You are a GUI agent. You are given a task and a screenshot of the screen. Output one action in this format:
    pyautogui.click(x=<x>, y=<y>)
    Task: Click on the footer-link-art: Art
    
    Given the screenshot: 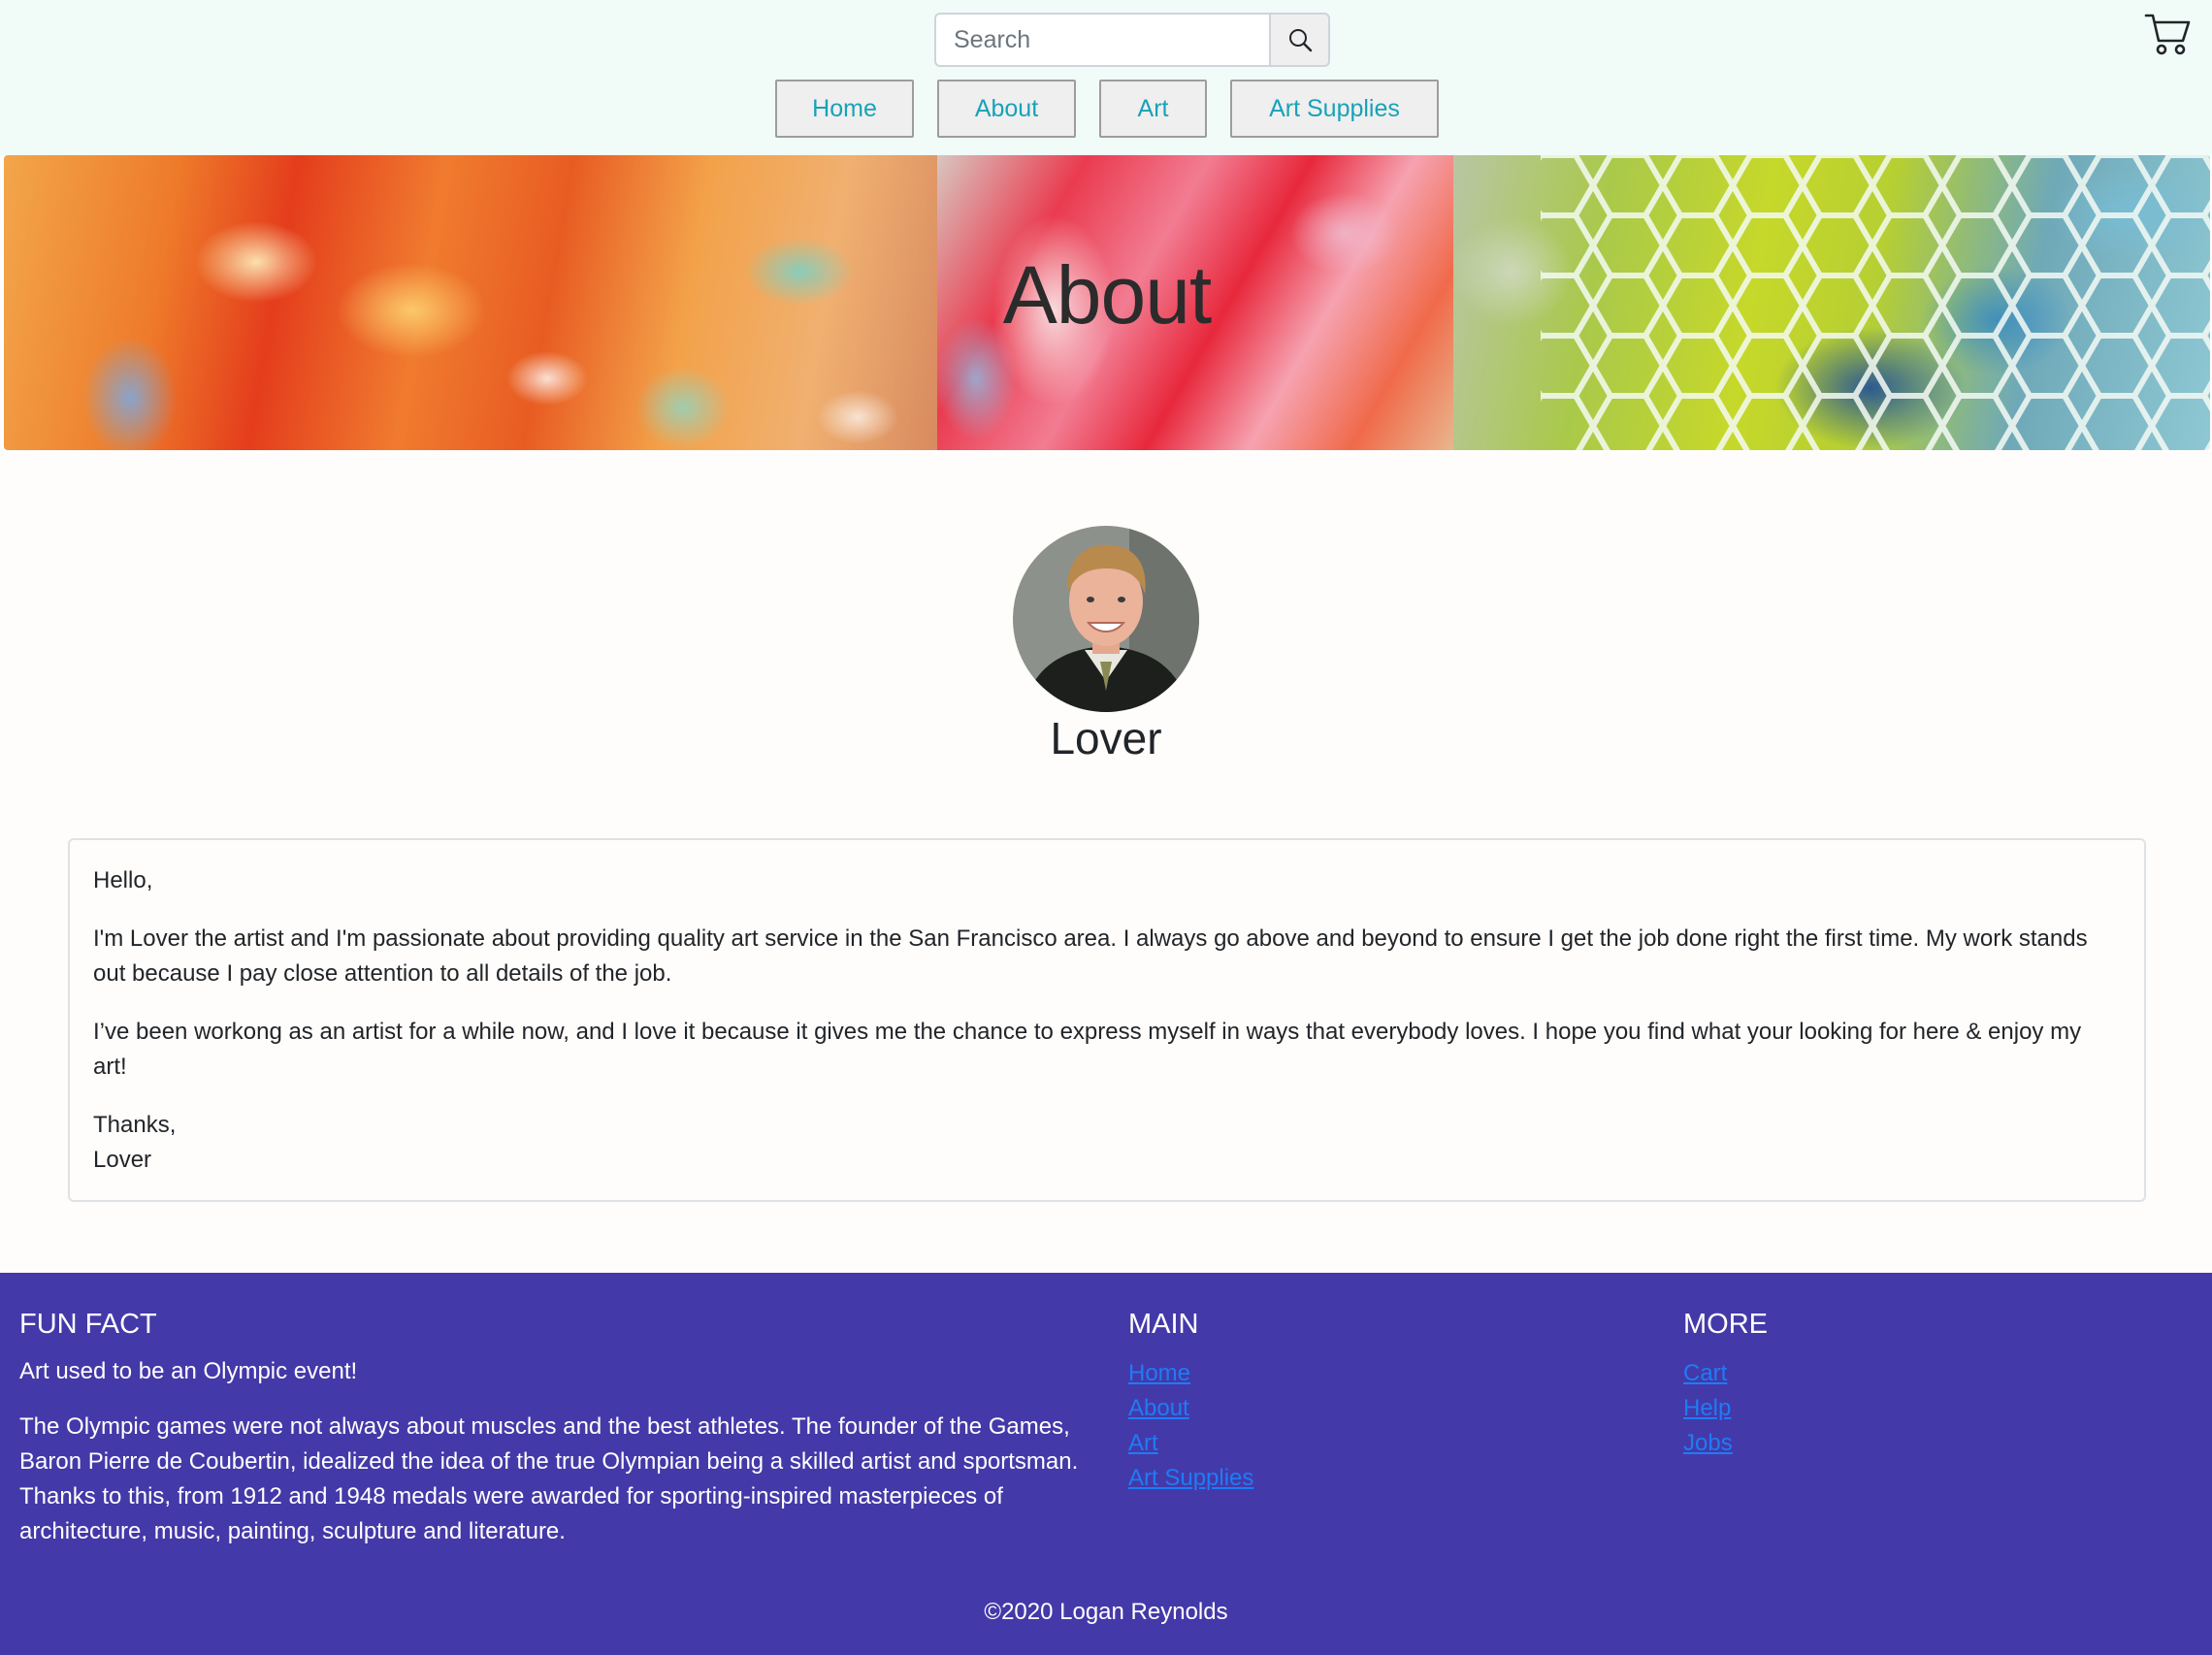 What is the action you would take?
    pyautogui.click(x=1143, y=1443)
    